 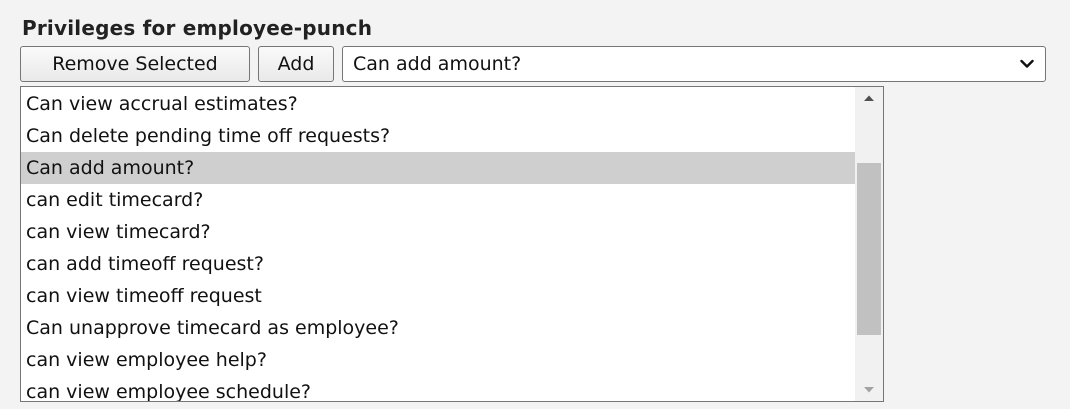 What do you see at coordinates (1027, 64) in the screenshot?
I see `chevron-down-icon` at bounding box center [1027, 64].